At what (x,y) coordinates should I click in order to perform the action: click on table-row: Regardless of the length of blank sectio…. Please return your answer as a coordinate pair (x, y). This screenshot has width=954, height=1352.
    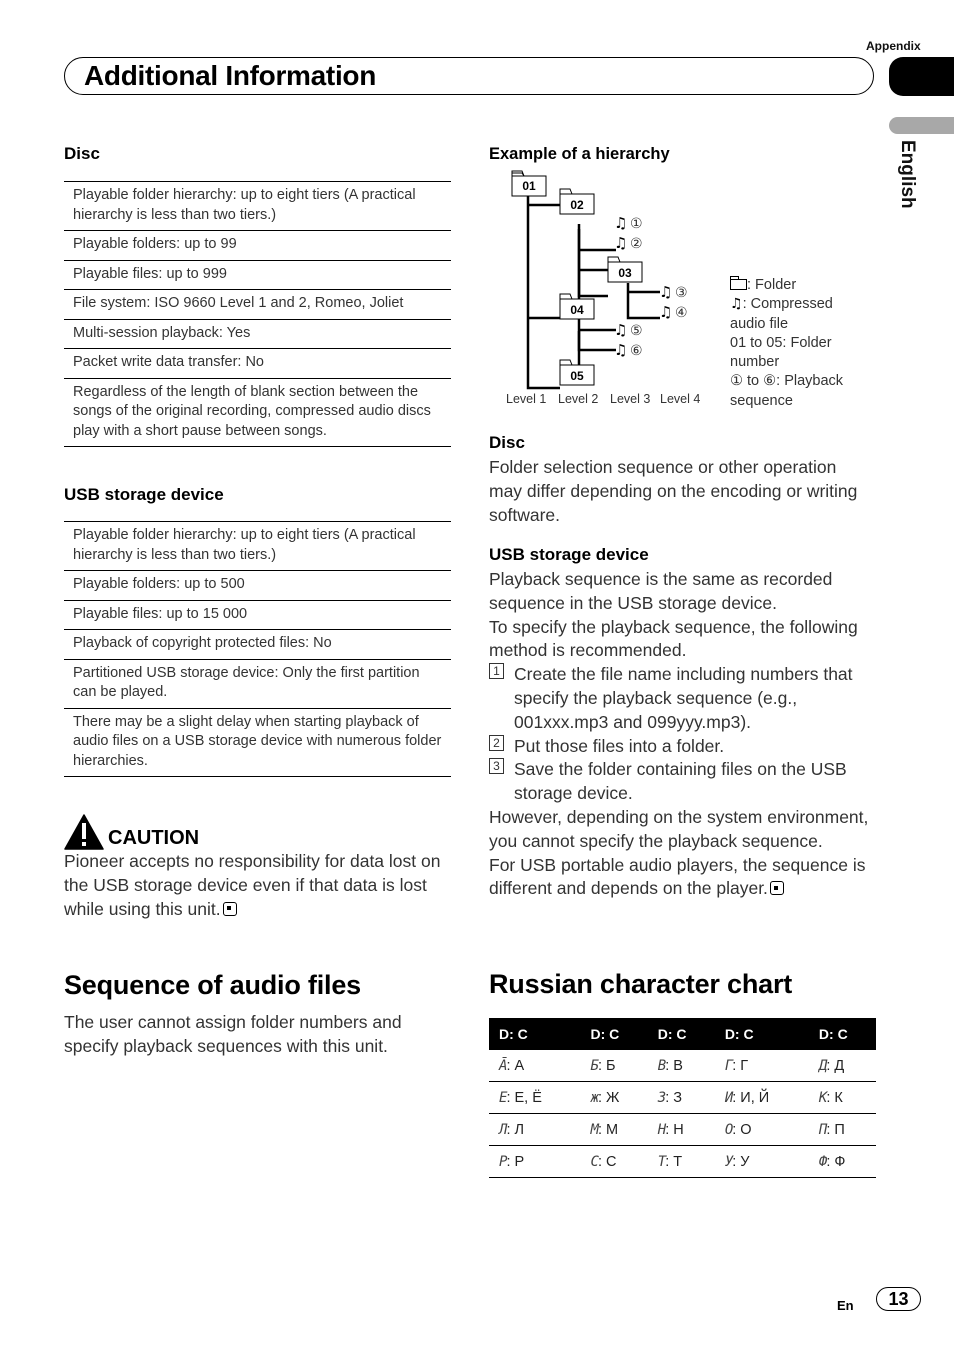
    Looking at the image, I should click on (257, 412).